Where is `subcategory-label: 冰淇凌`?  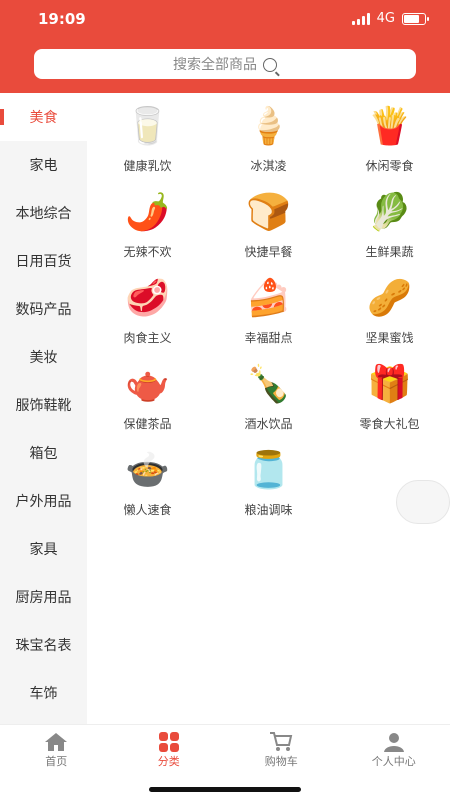
subcategory-label: 冰淇凌 is located at coordinates (268, 166).